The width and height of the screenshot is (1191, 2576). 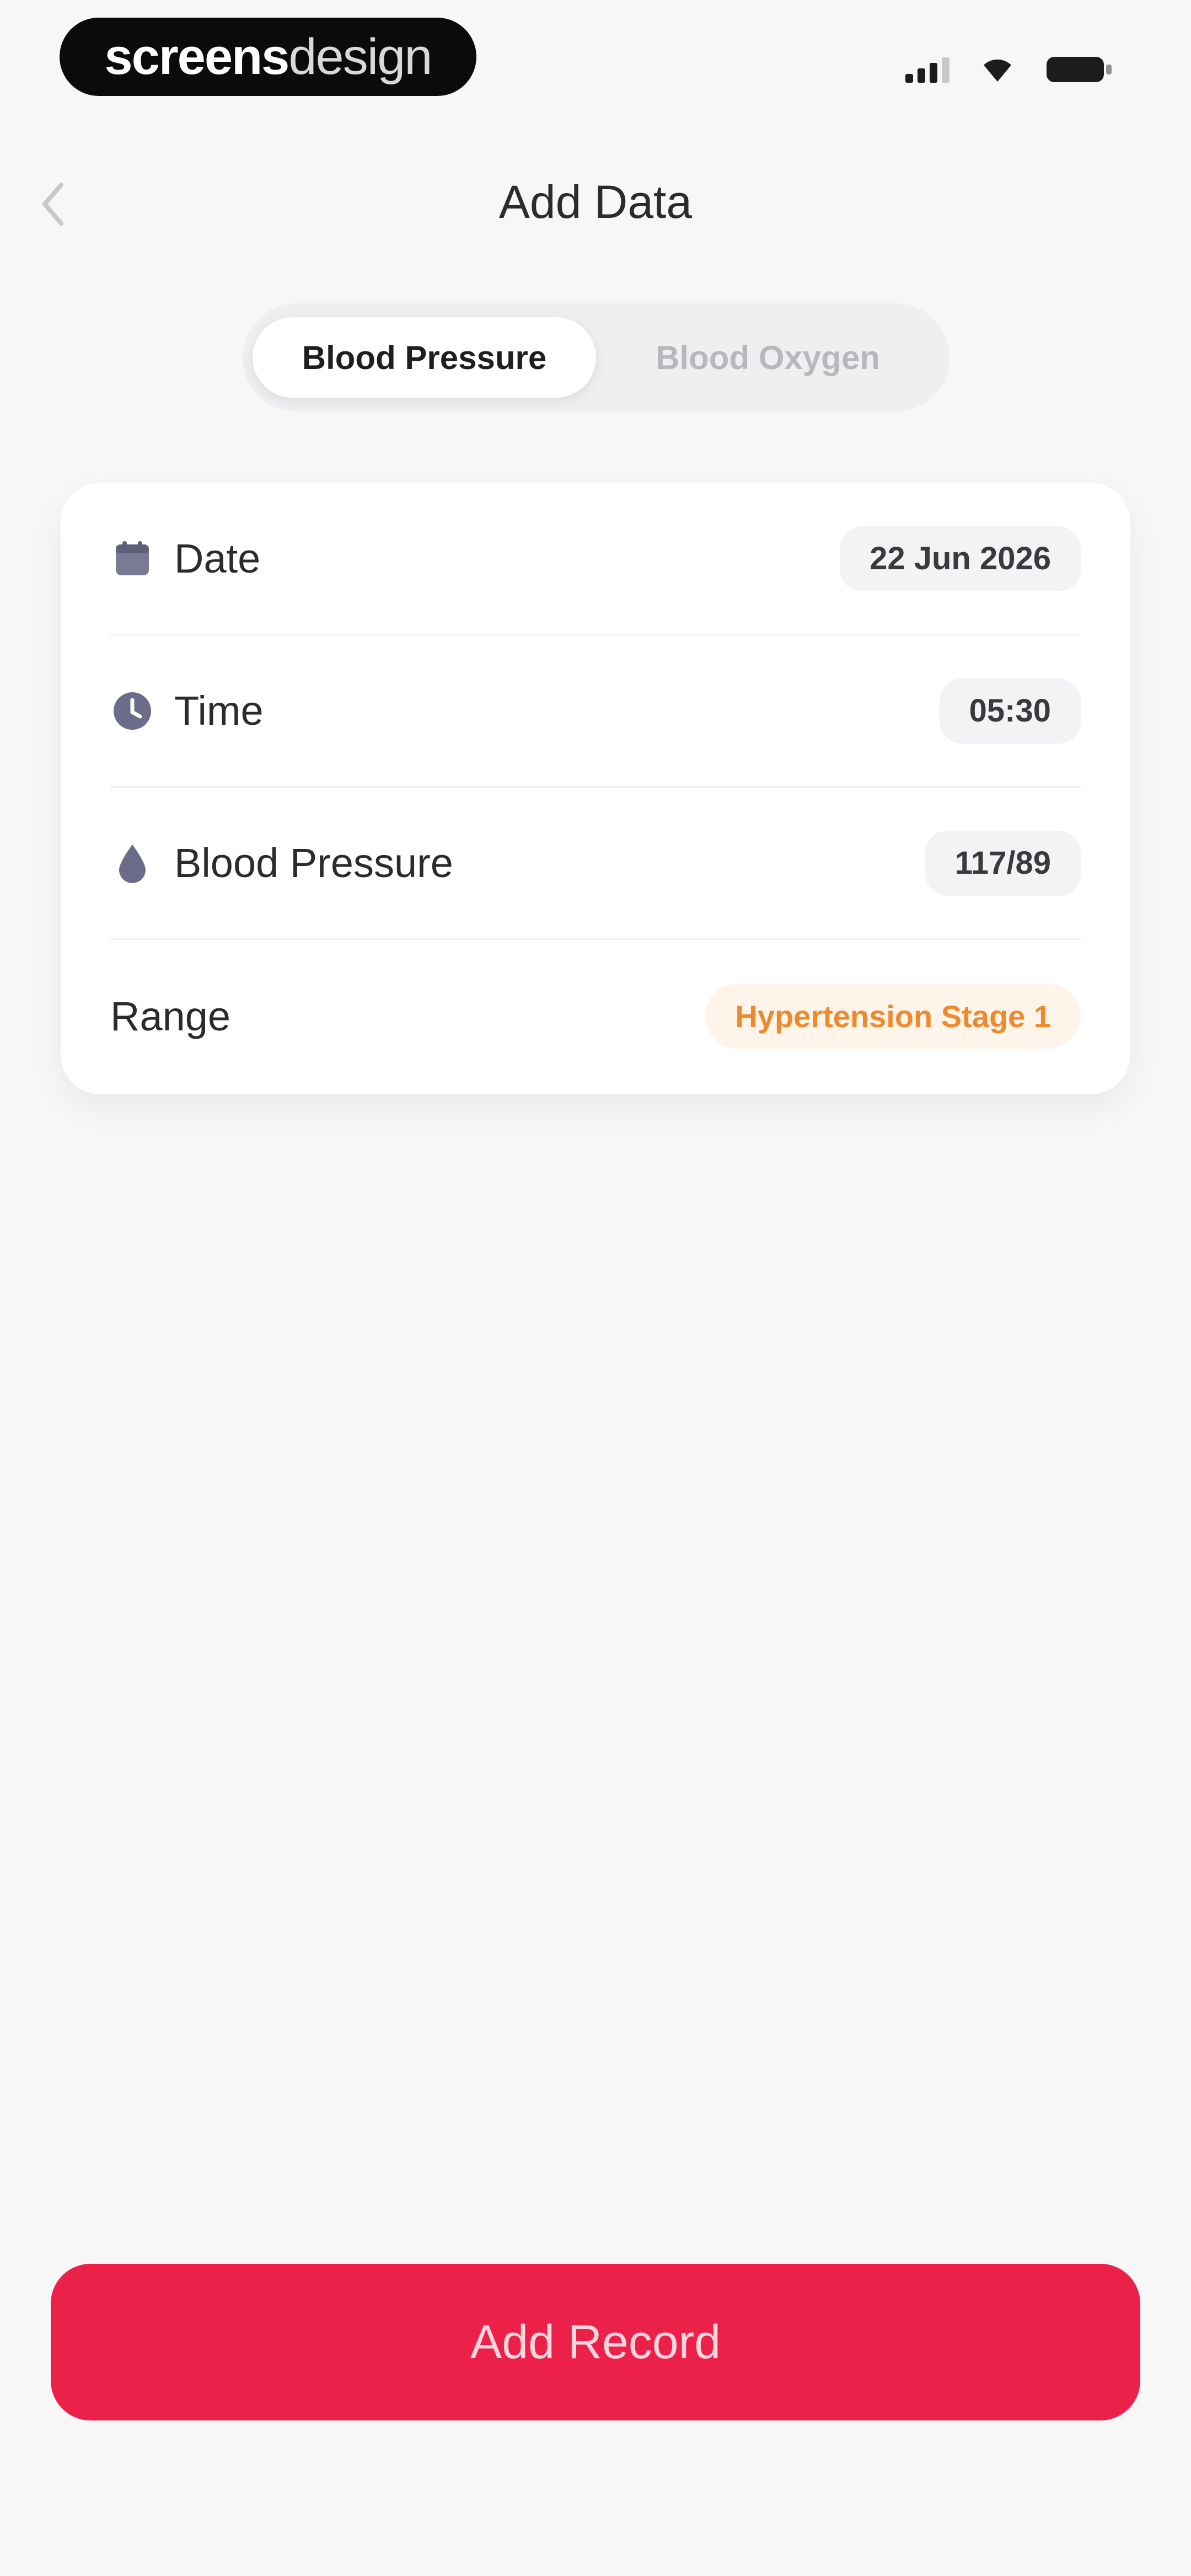 What do you see at coordinates (170, 1016) in the screenshot?
I see `range-label: Range` at bounding box center [170, 1016].